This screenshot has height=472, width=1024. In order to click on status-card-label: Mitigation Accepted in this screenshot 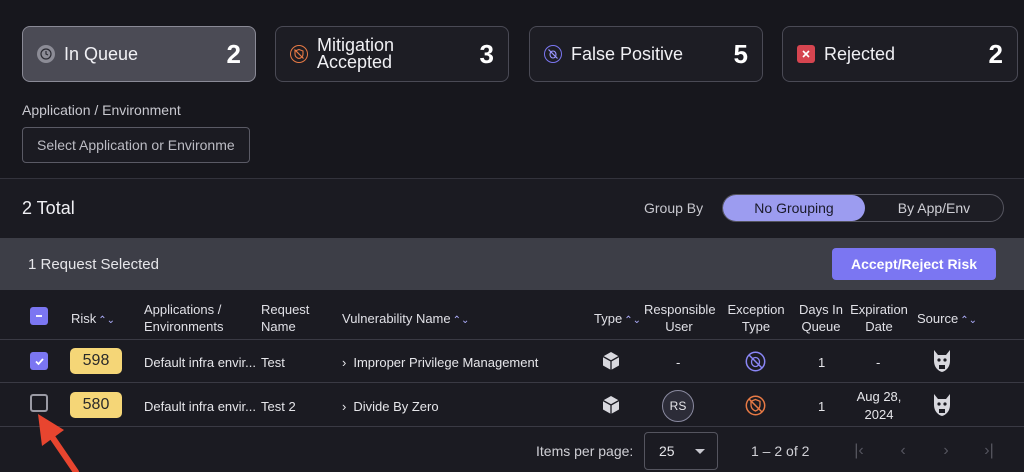, I will do `click(356, 53)`.